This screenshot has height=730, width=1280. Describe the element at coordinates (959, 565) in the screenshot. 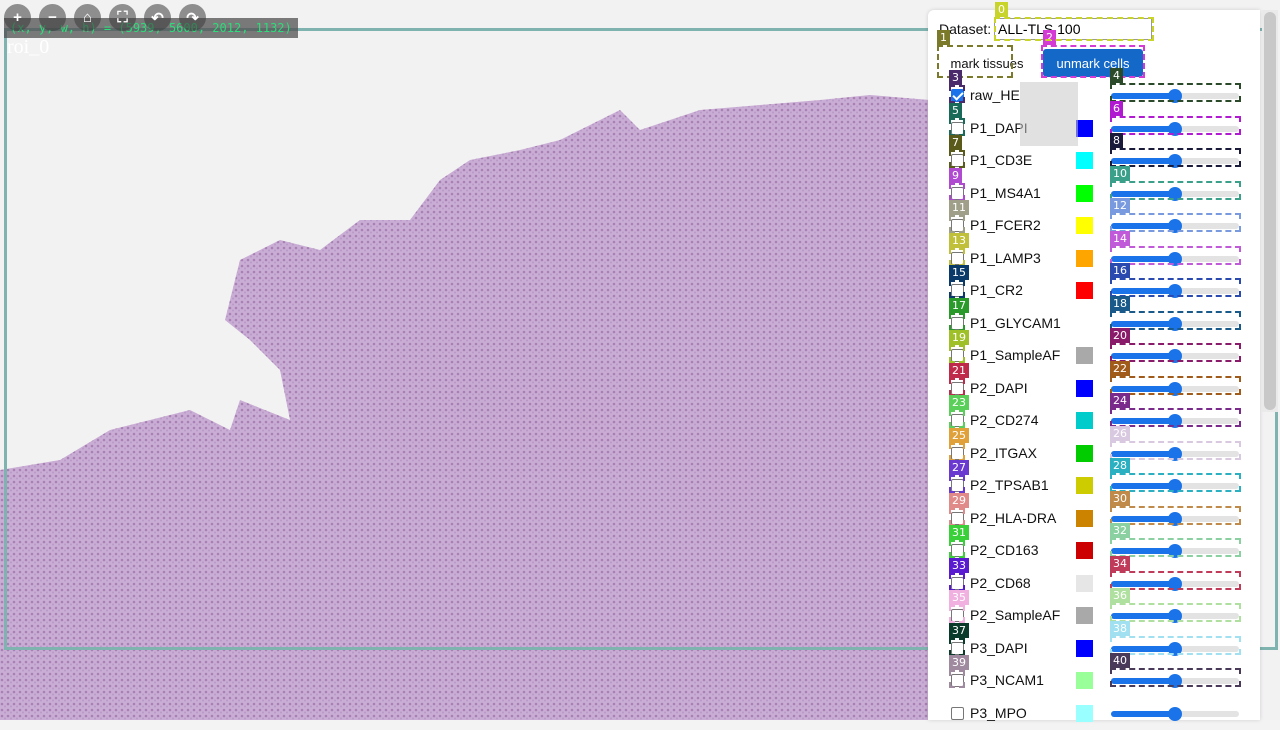

I see `mark-badge: 33` at that location.